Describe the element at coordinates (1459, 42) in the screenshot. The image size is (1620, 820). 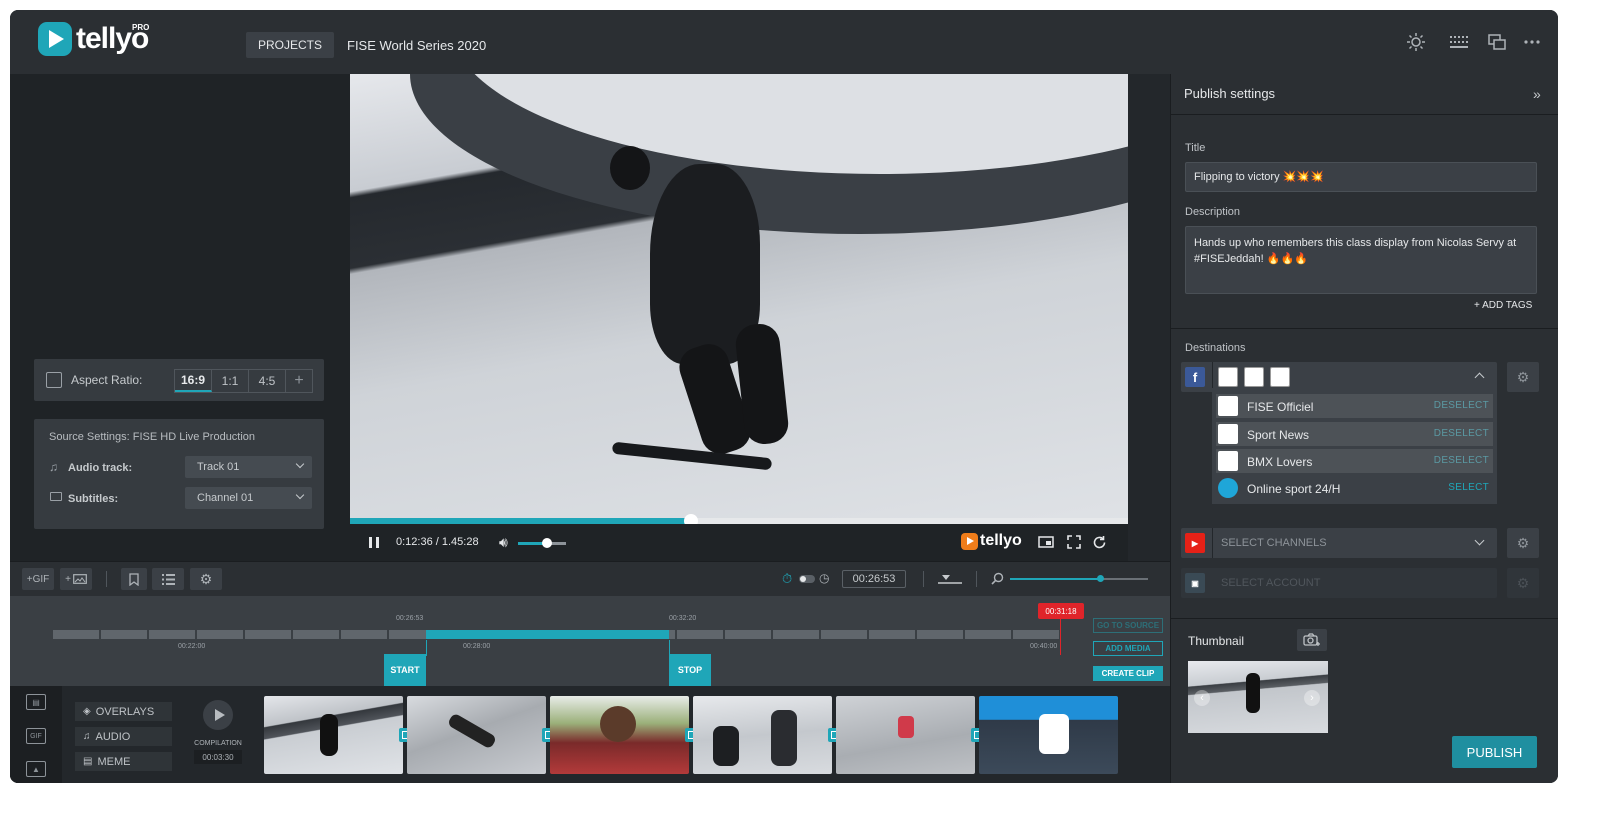
I see `grid-icon` at that location.